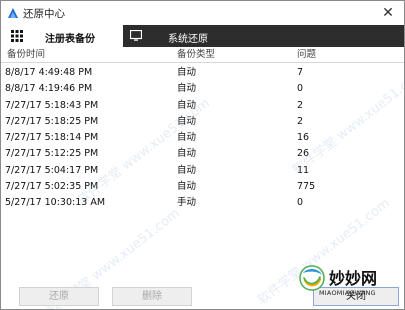  What do you see at coordinates (202, 73) in the screenshot?
I see `table-row: 8/8/17 4:49:48 PM 自动 7` at bounding box center [202, 73].